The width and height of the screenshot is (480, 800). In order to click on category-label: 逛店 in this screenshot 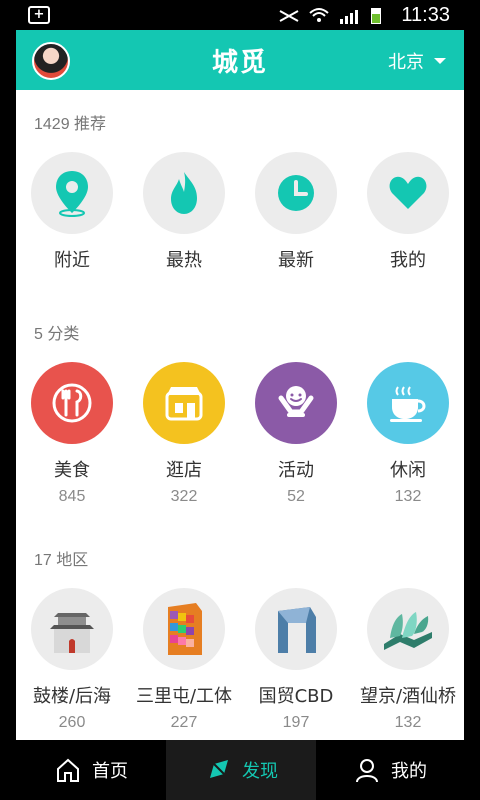, I will do `click(184, 470)`.